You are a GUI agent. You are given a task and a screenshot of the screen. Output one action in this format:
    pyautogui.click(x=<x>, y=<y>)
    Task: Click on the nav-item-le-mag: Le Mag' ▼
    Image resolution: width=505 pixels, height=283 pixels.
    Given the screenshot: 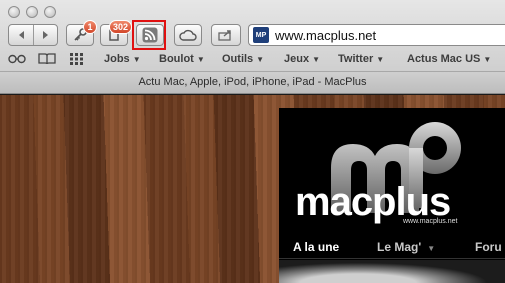 What is the action you would take?
    pyautogui.click(x=406, y=247)
    